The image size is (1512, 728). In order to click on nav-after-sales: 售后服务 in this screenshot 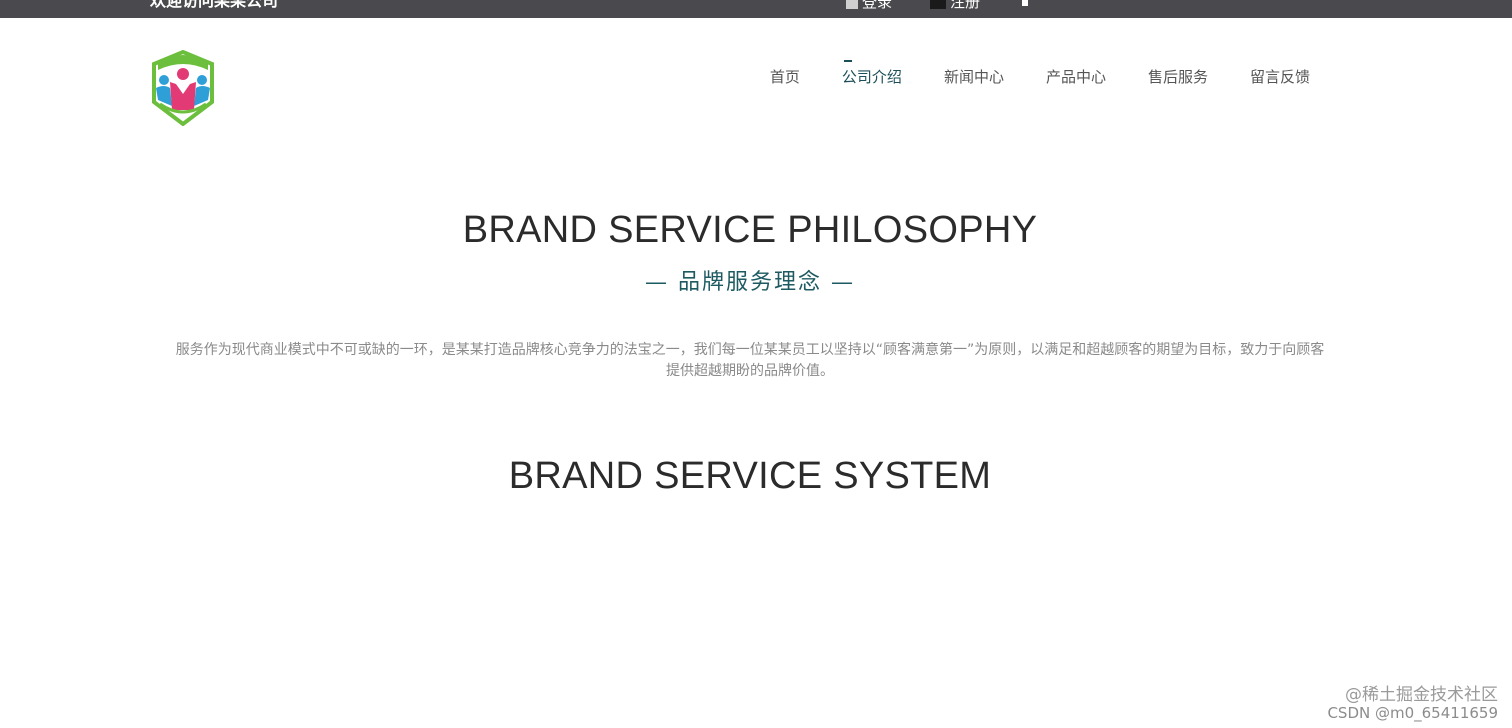, I will do `click(1178, 77)`.